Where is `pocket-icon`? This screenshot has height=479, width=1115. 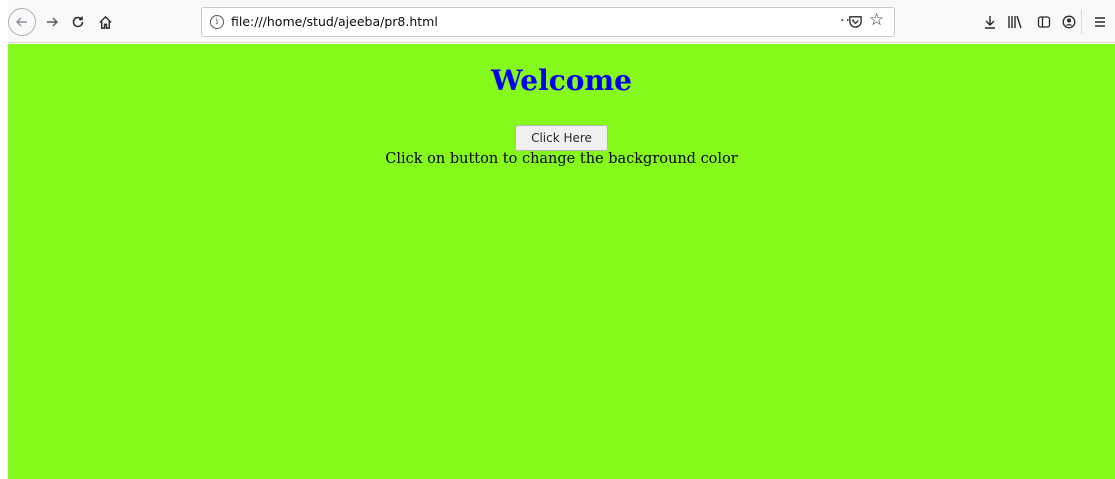
pocket-icon is located at coordinates (855, 21).